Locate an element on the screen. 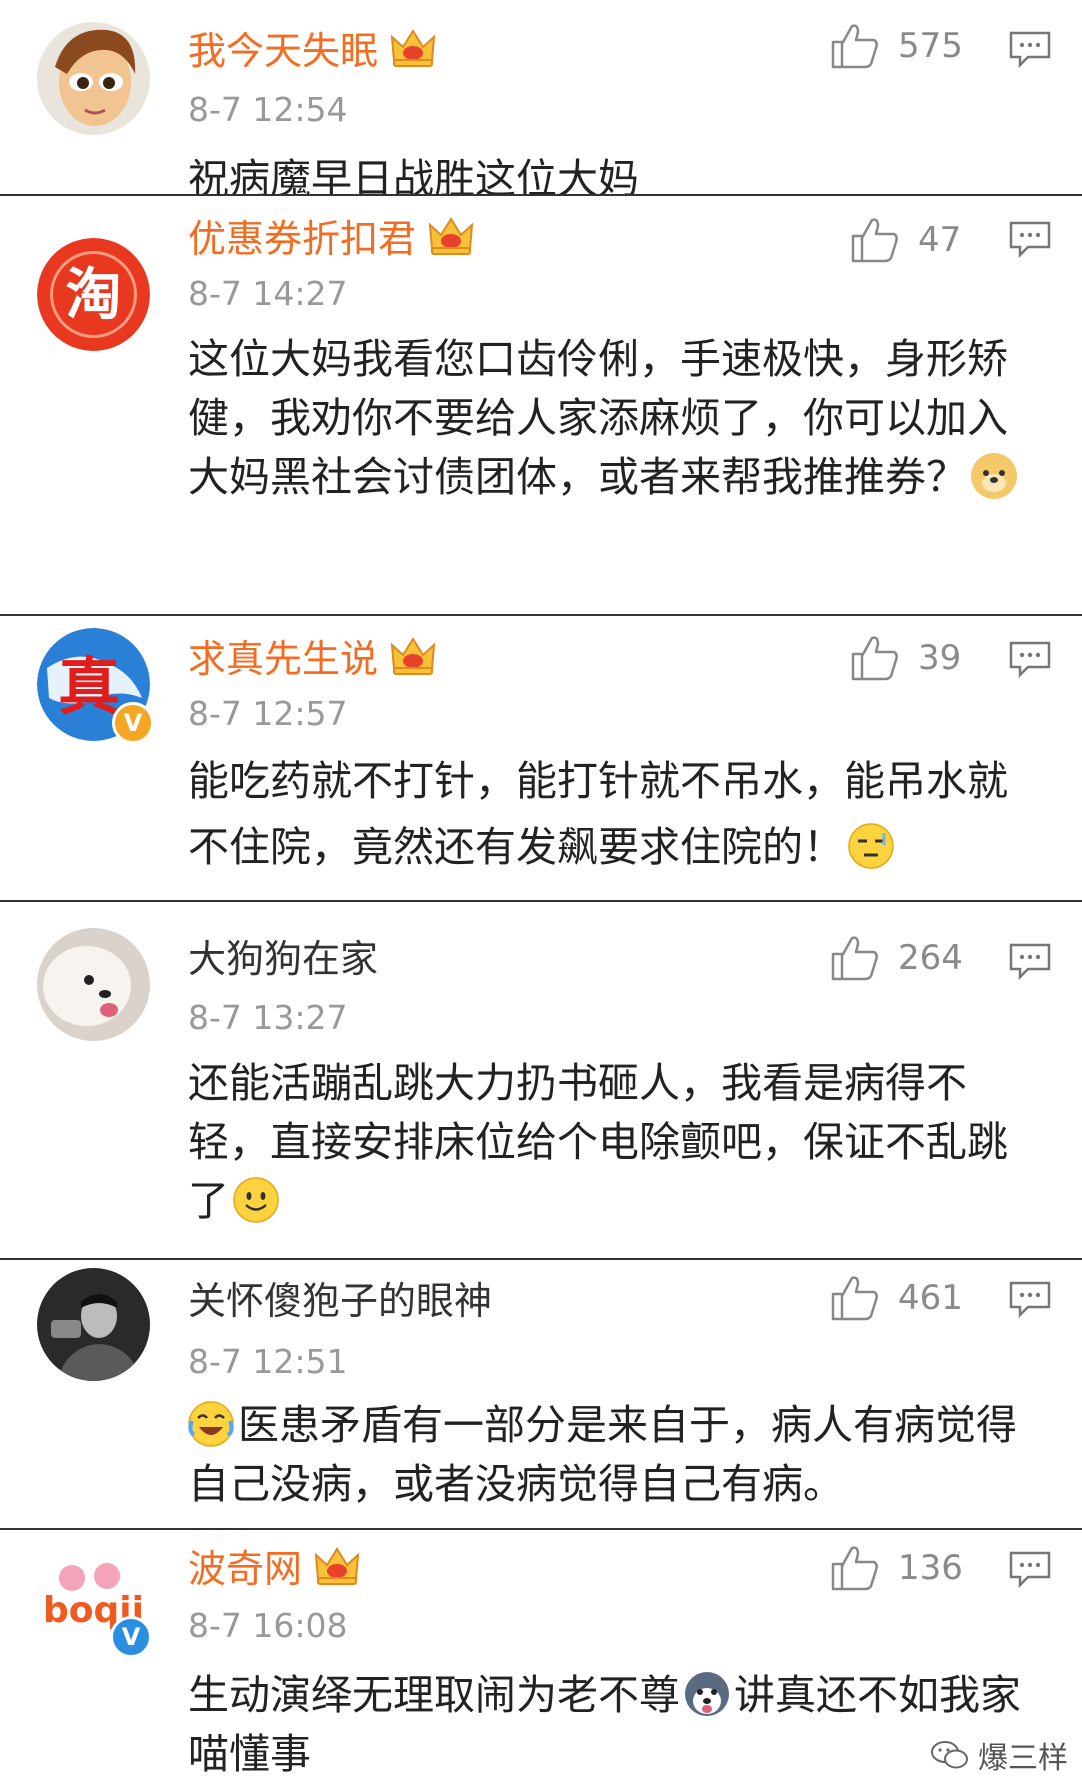 Image resolution: width=1082 pixels, height=1787 pixels. white-dog-avatar-icon is located at coordinates (93, 984).